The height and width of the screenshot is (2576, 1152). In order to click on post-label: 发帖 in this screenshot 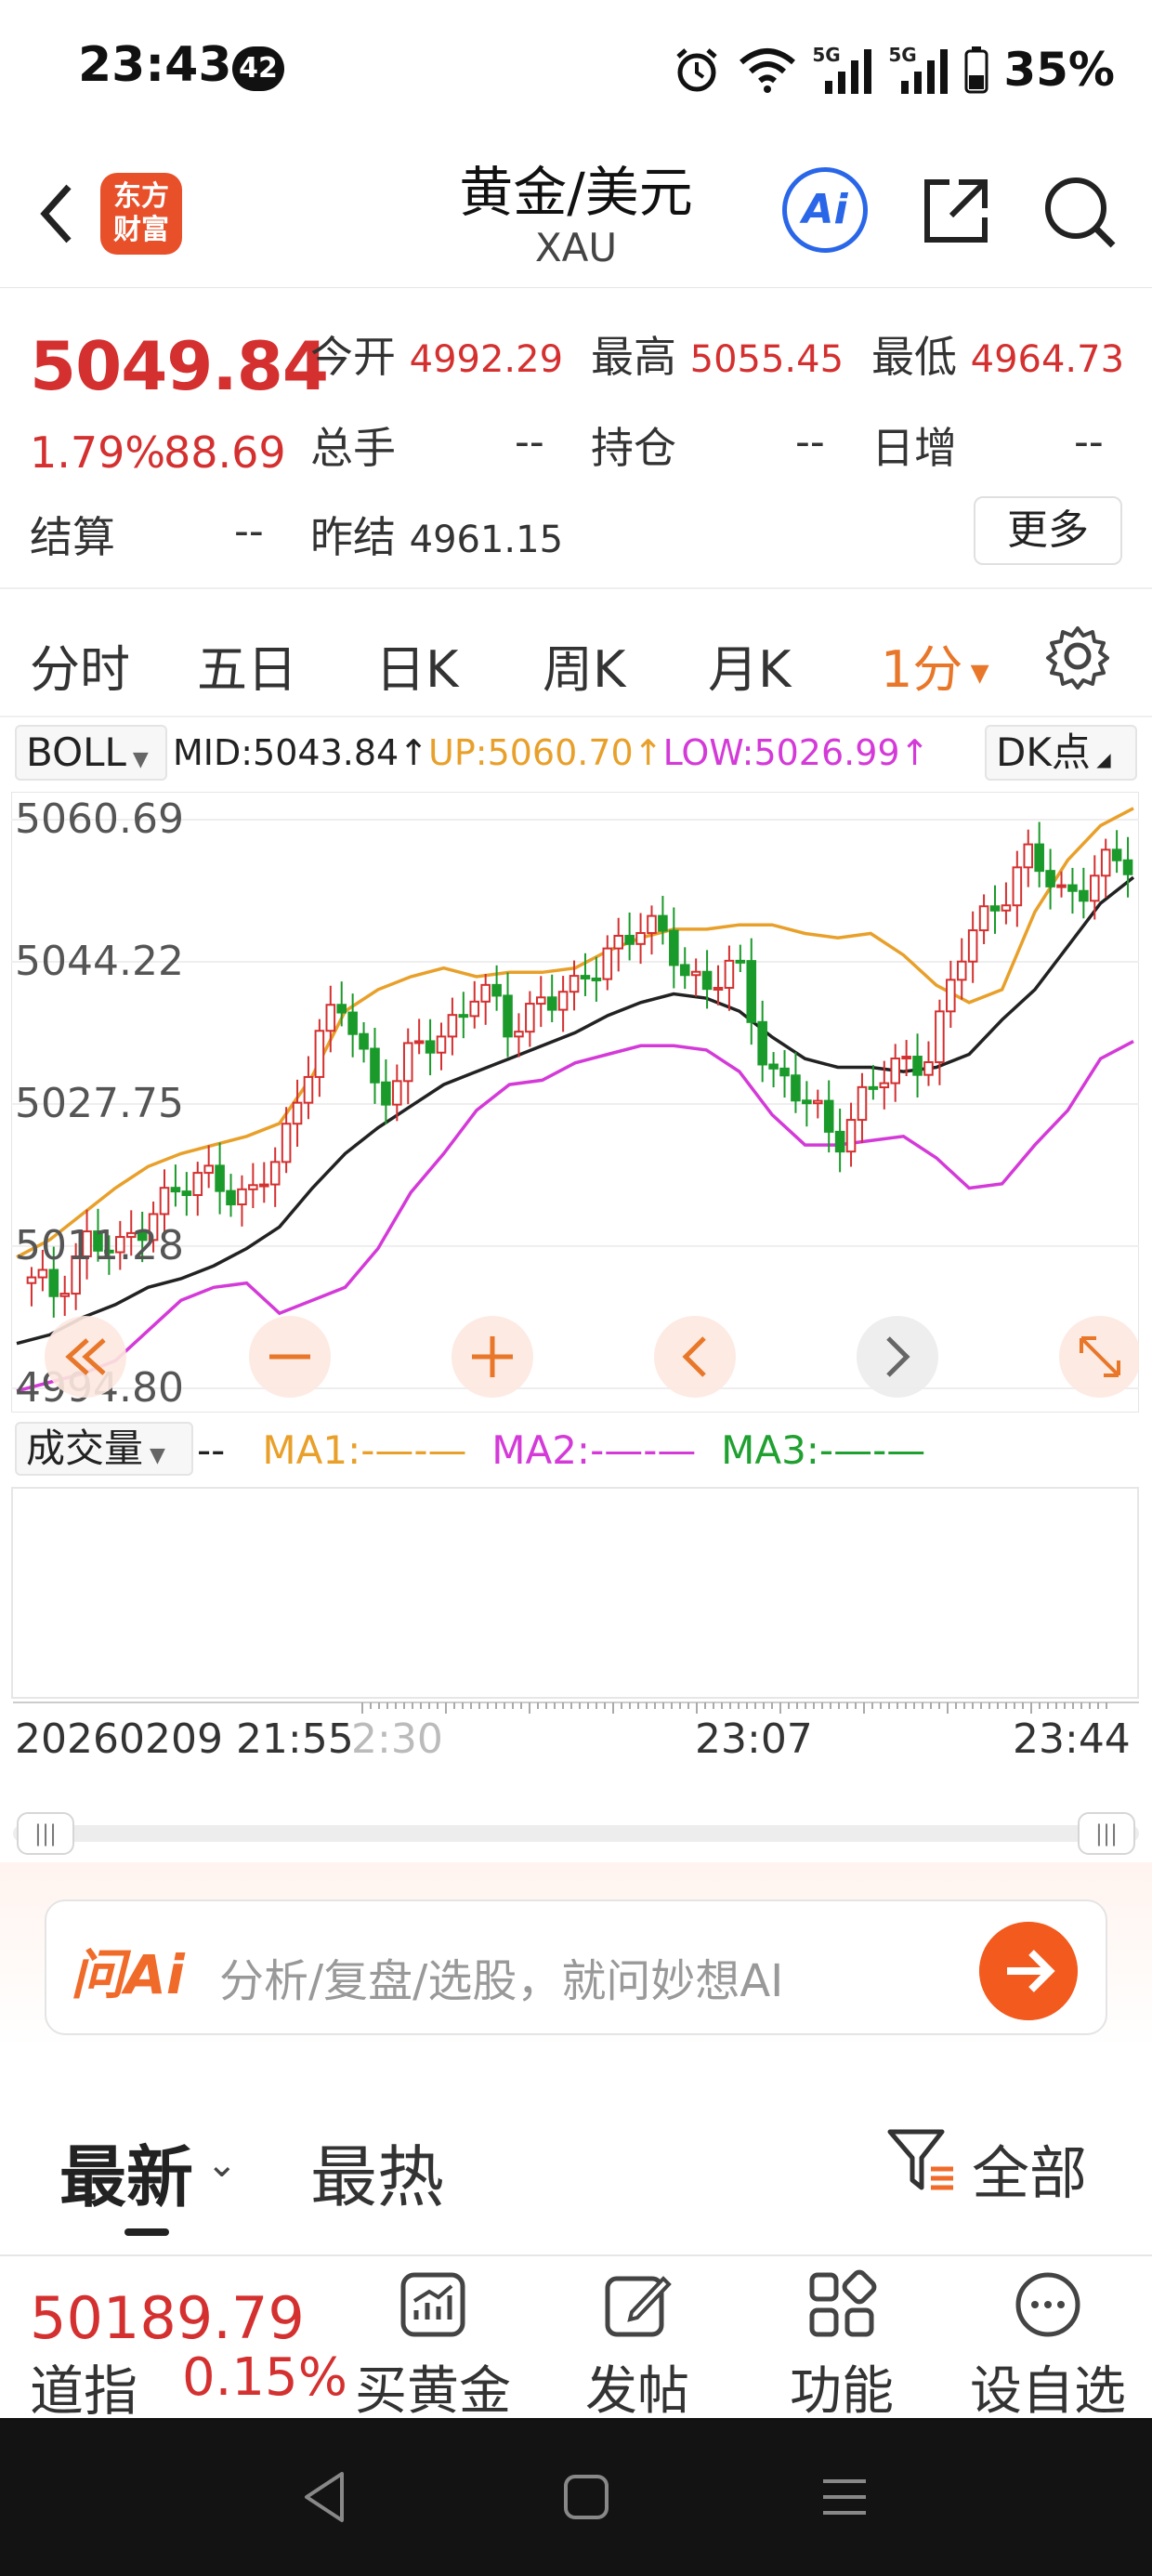, I will do `click(637, 2391)`.